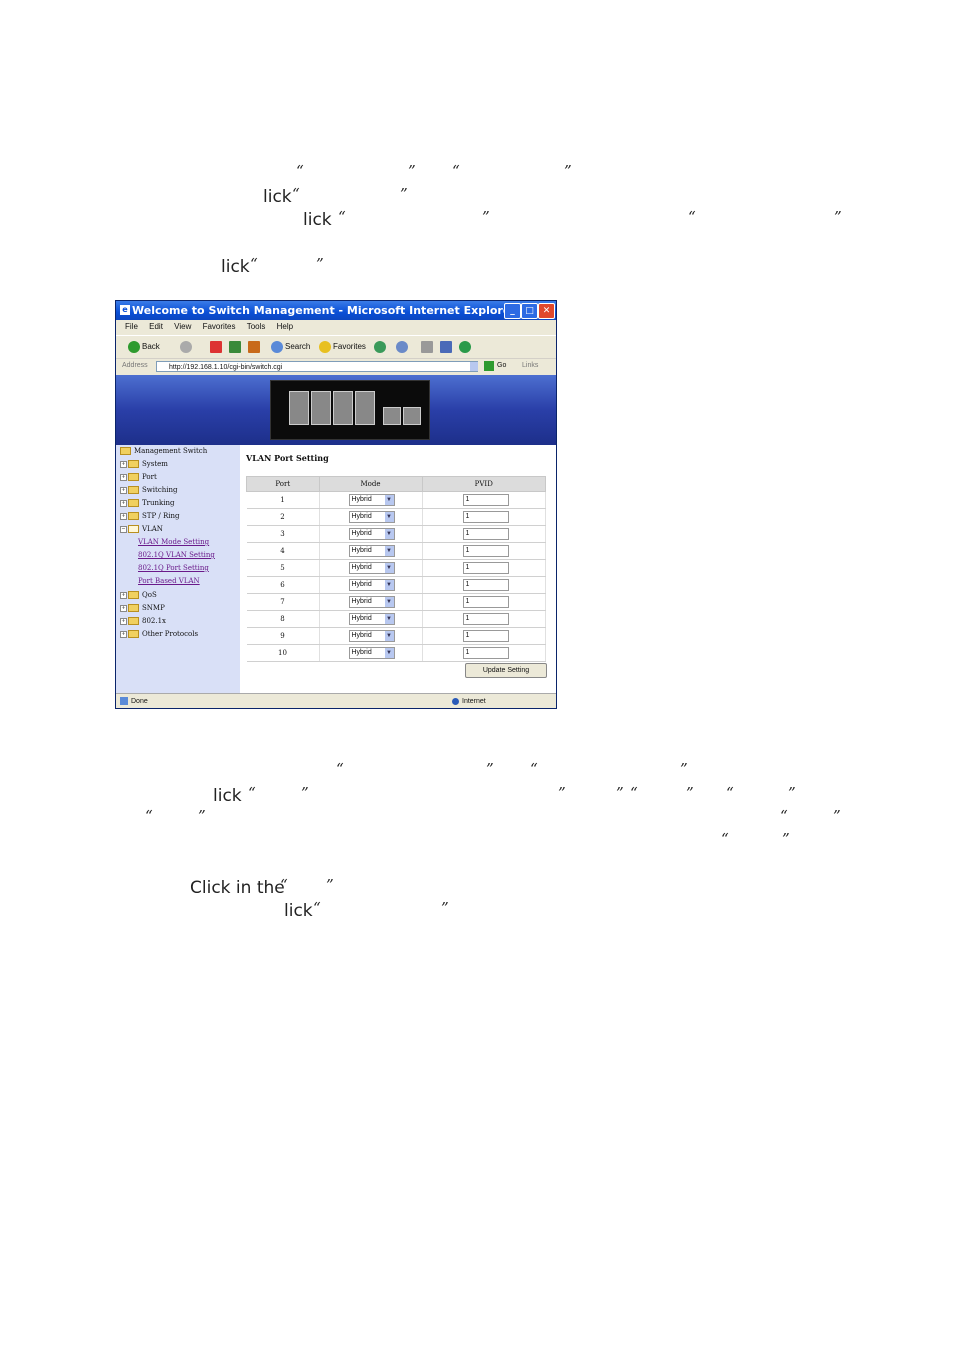  I want to click on menu-view: View, so click(182, 326).